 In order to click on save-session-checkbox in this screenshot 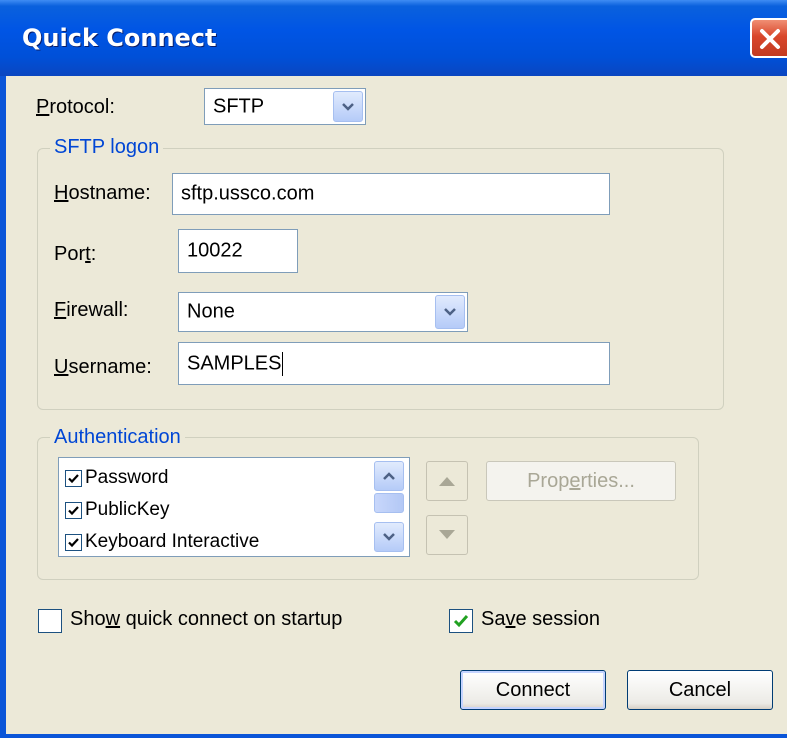, I will do `click(461, 621)`.